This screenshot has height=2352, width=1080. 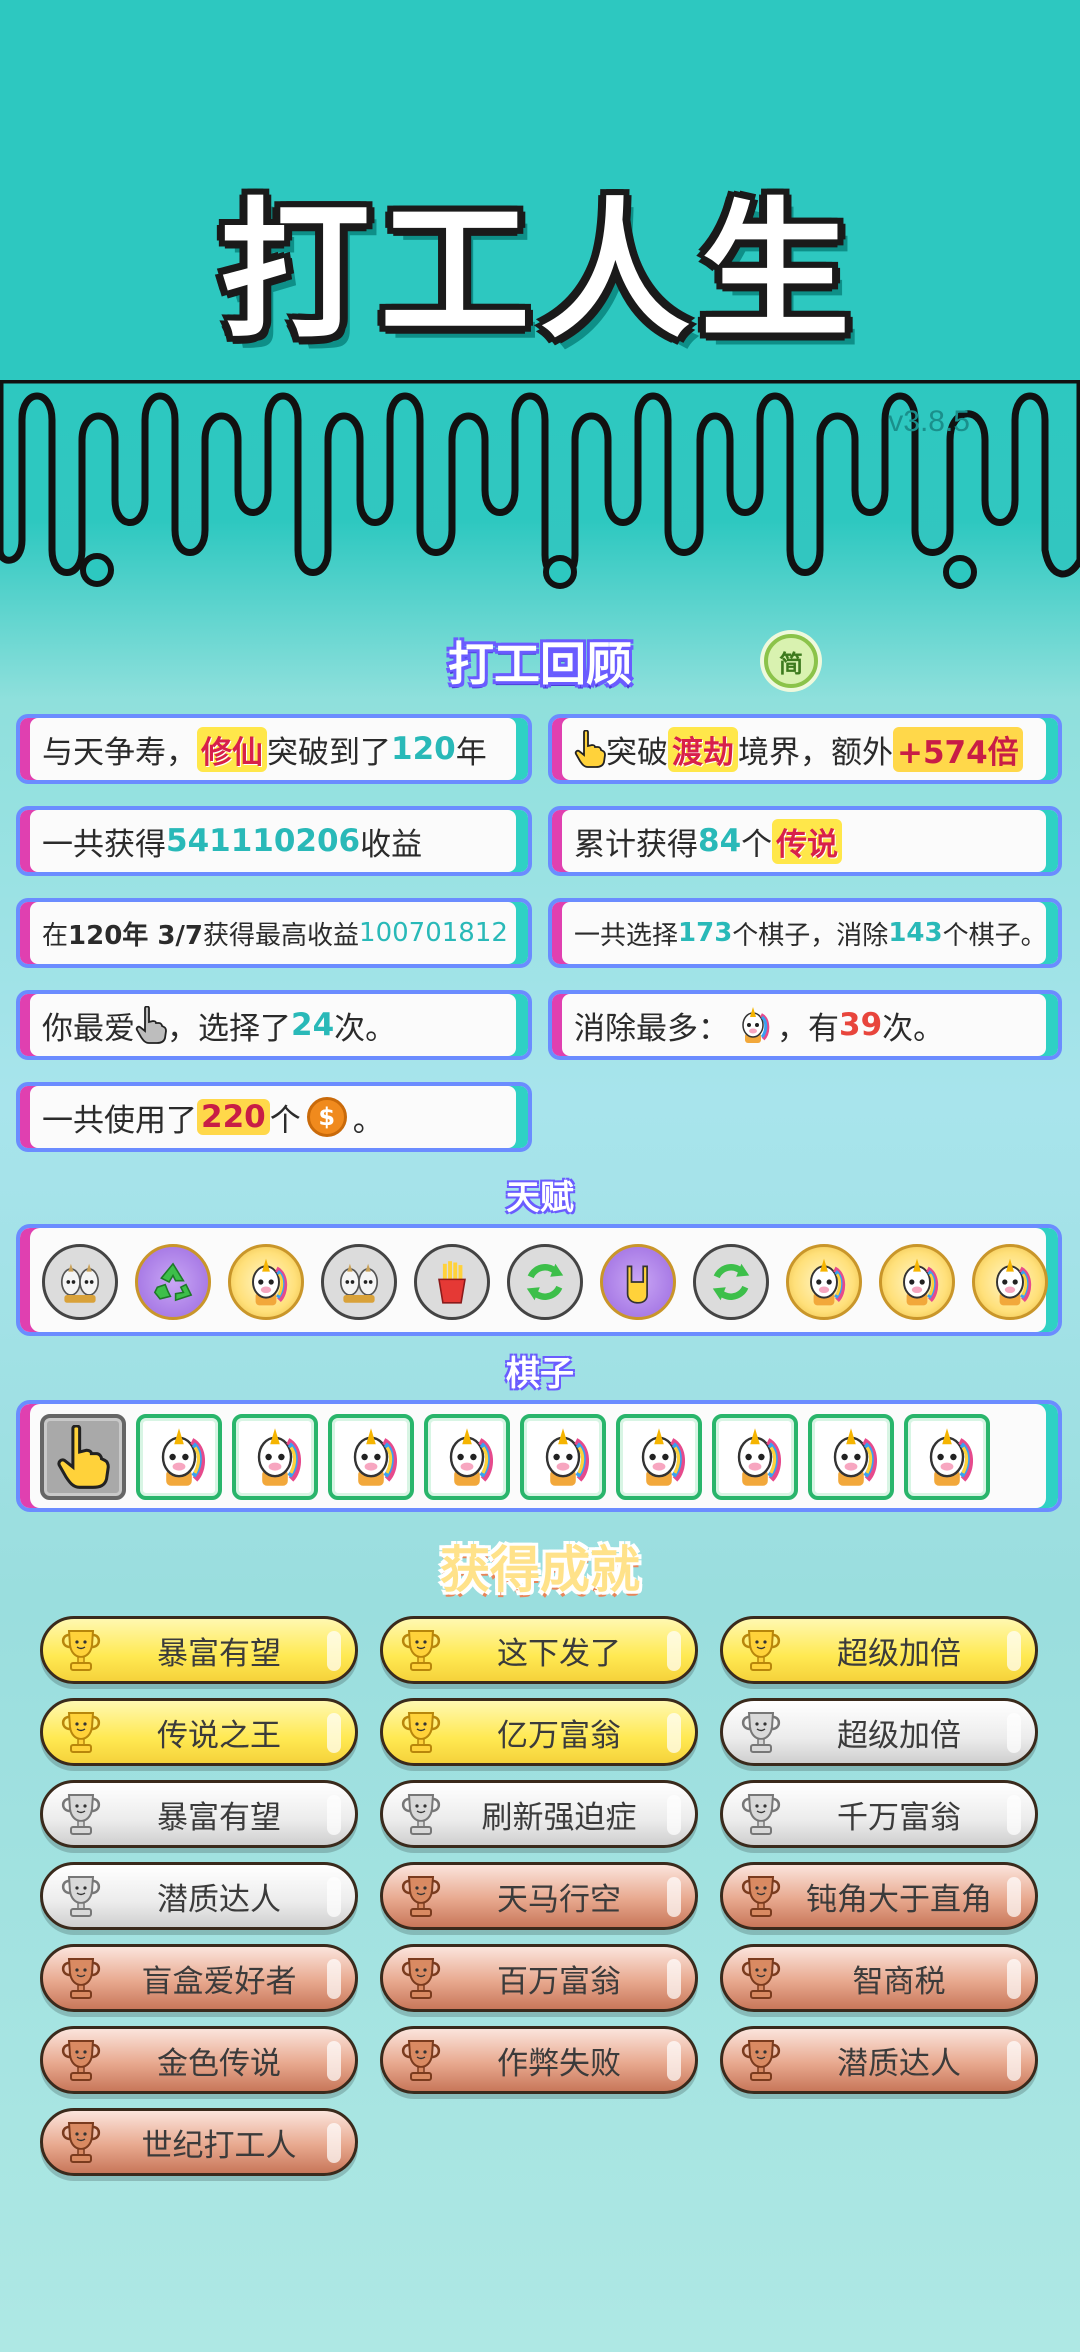 I want to click on achievement-label: 世纪打工人, so click(x=219, y=2145).